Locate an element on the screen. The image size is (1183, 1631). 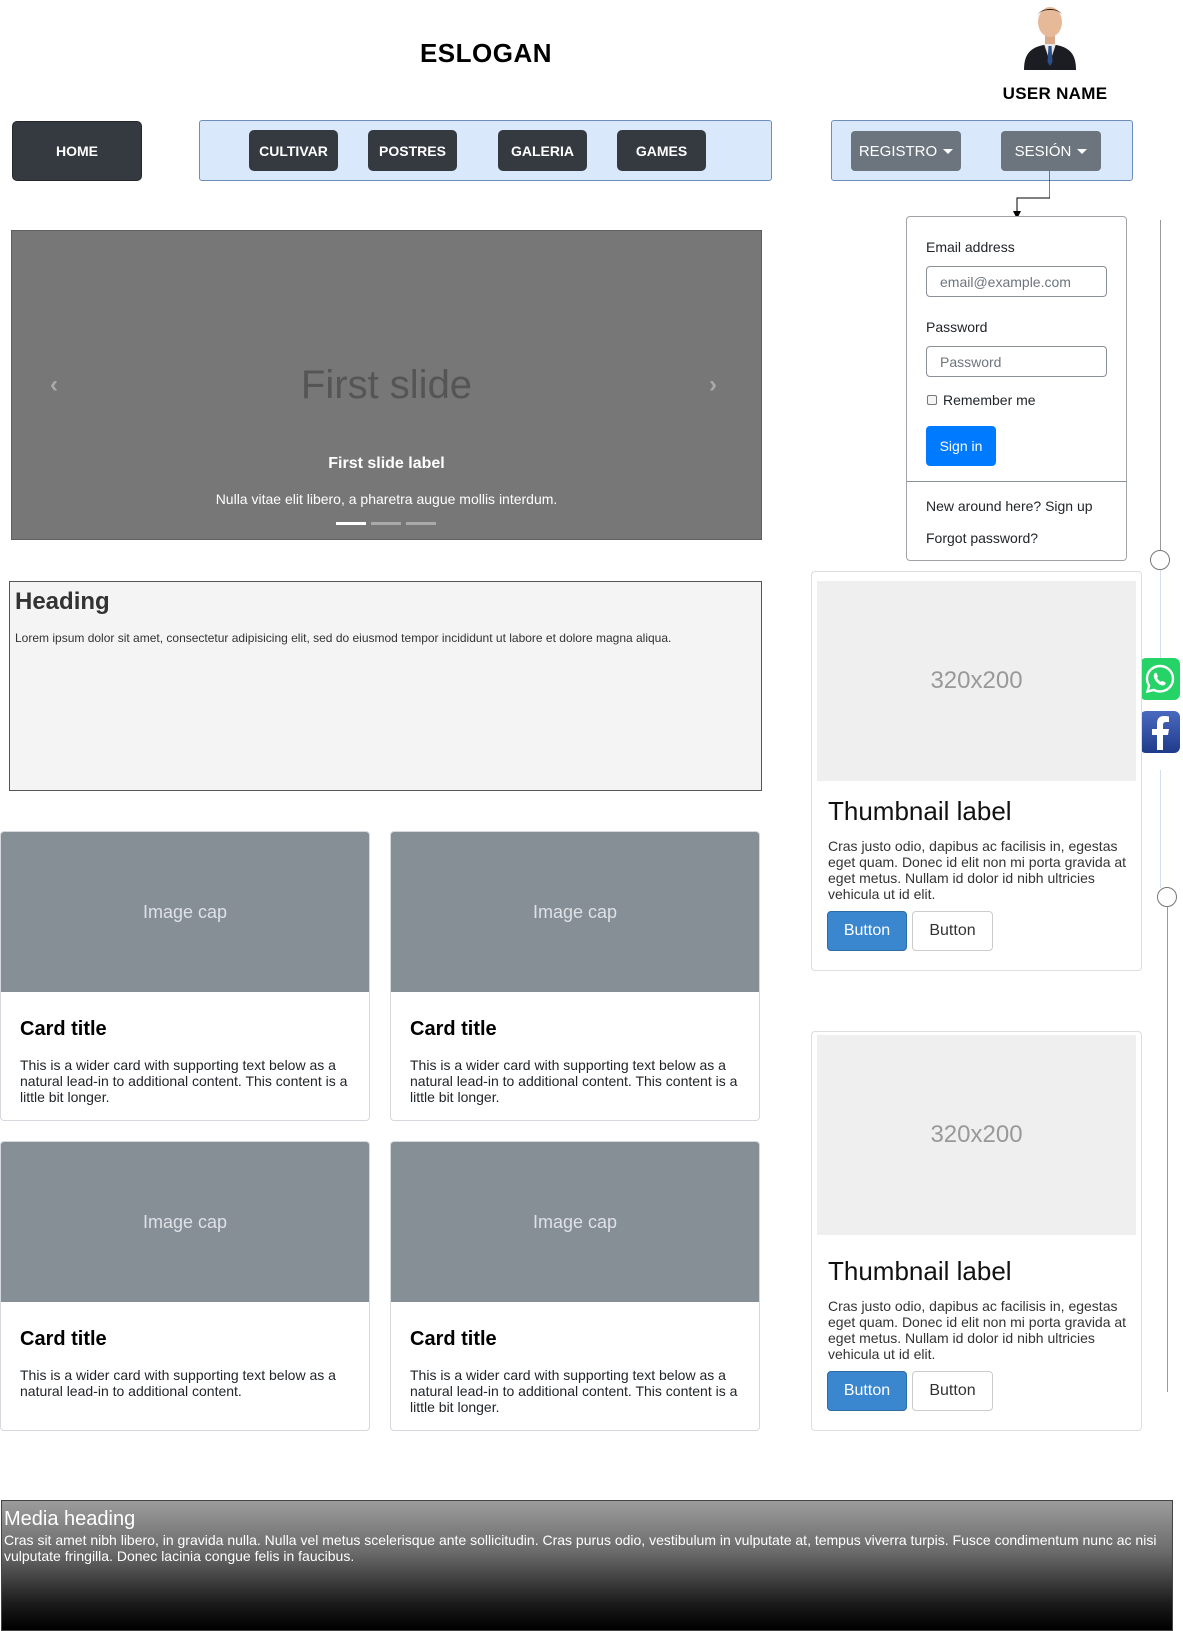
facebook-icon is located at coordinates (1160, 732).